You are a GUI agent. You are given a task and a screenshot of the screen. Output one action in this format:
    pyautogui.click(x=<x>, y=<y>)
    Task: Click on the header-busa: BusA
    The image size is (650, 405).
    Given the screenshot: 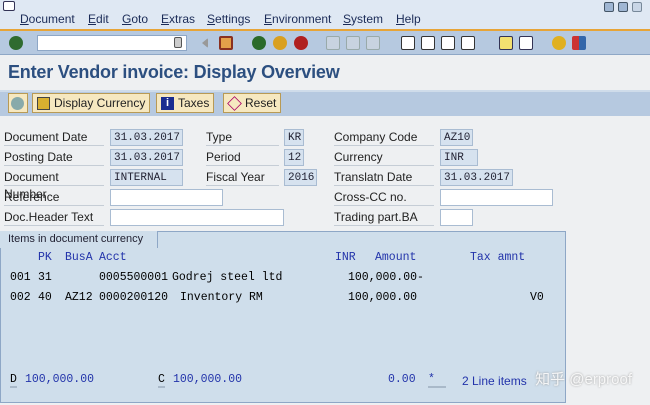 What is the action you would take?
    pyautogui.click(x=79, y=257)
    